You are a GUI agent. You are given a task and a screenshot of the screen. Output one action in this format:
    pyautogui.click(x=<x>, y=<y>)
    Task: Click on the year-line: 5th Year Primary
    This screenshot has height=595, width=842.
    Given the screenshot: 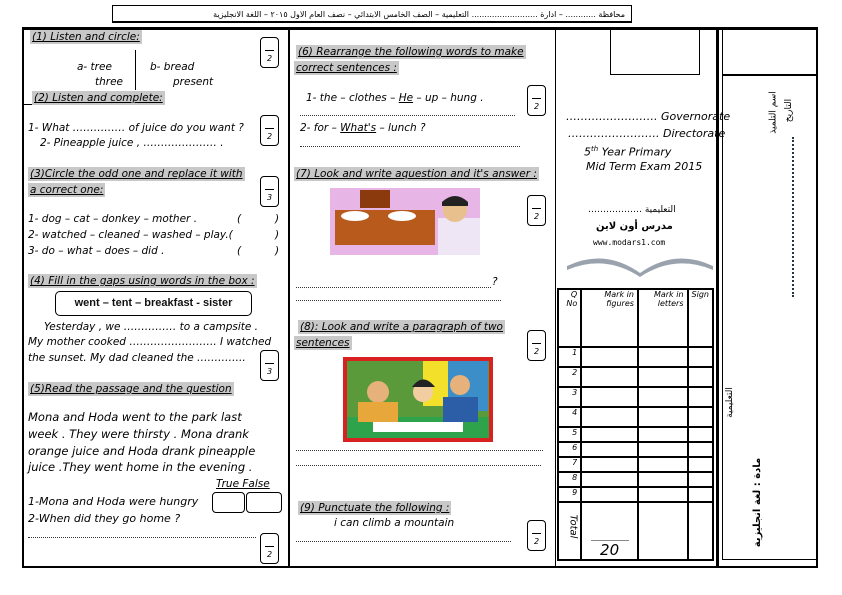 What is the action you would take?
    pyautogui.click(x=627, y=151)
    